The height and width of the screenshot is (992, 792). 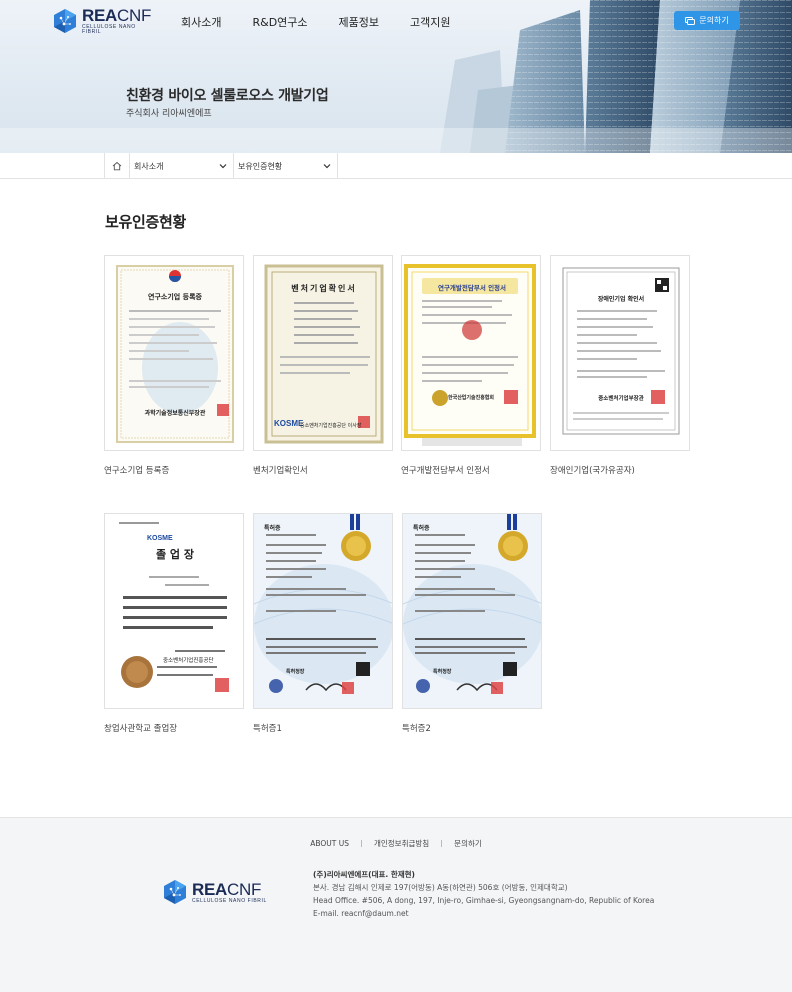 I want to click on certificate-card: 특허증 특허청장 특허증2, so click(x=472, y=623).